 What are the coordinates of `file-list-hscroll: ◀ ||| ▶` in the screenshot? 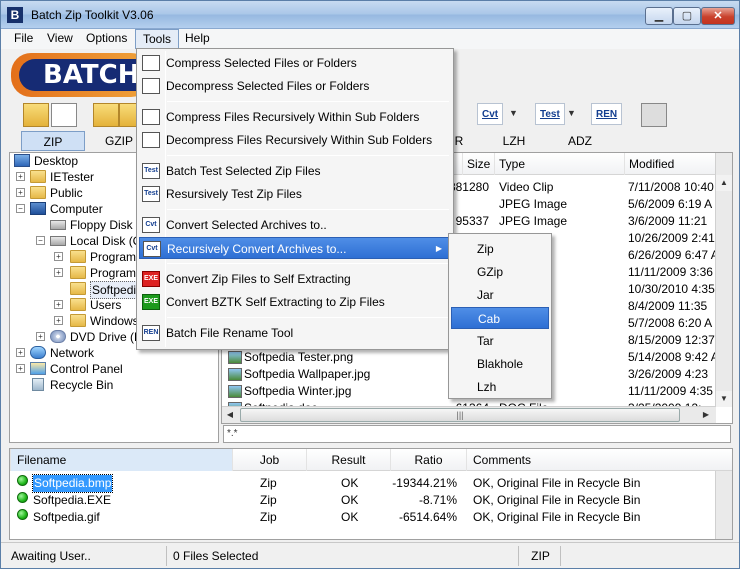 It's located at (469, 414).